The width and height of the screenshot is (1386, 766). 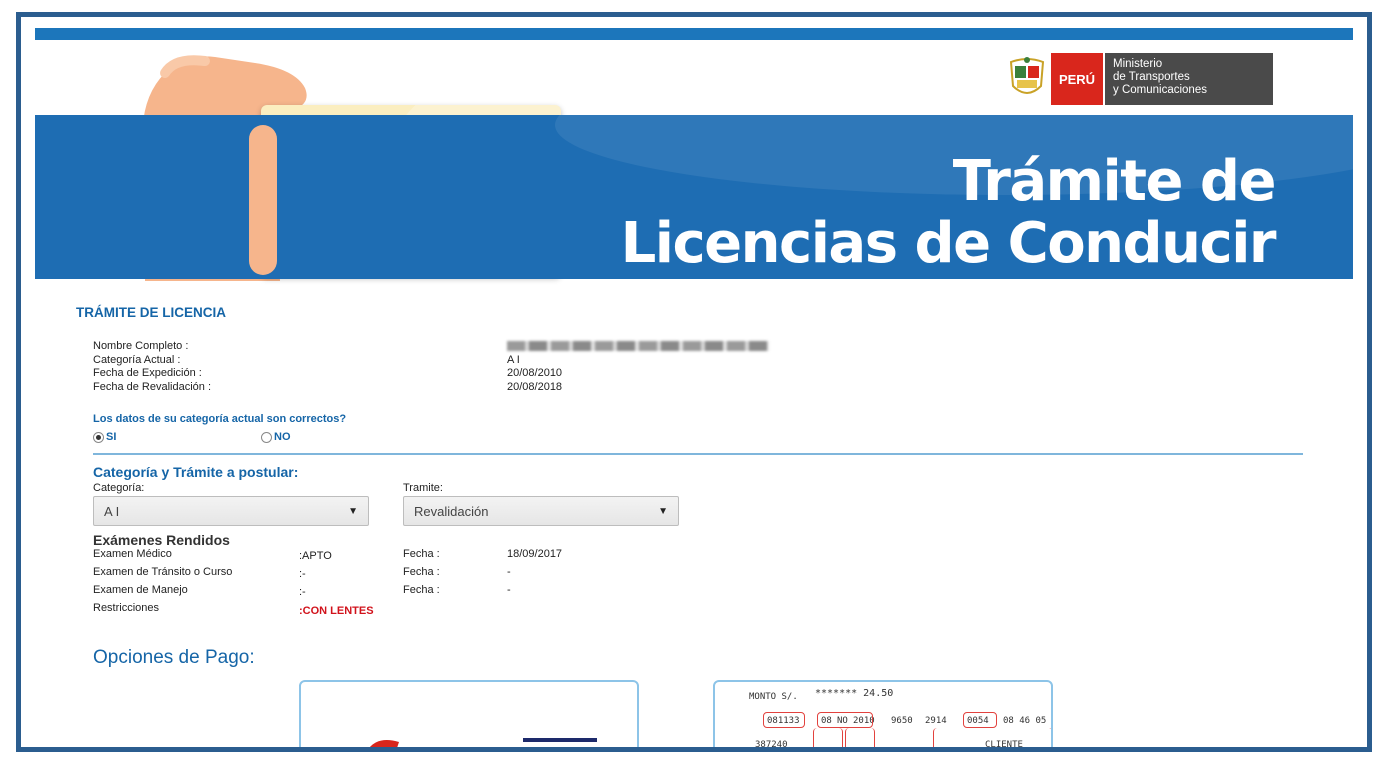 I want to click on ministry-line1: Ministerio, so click(x=1138, y=64).